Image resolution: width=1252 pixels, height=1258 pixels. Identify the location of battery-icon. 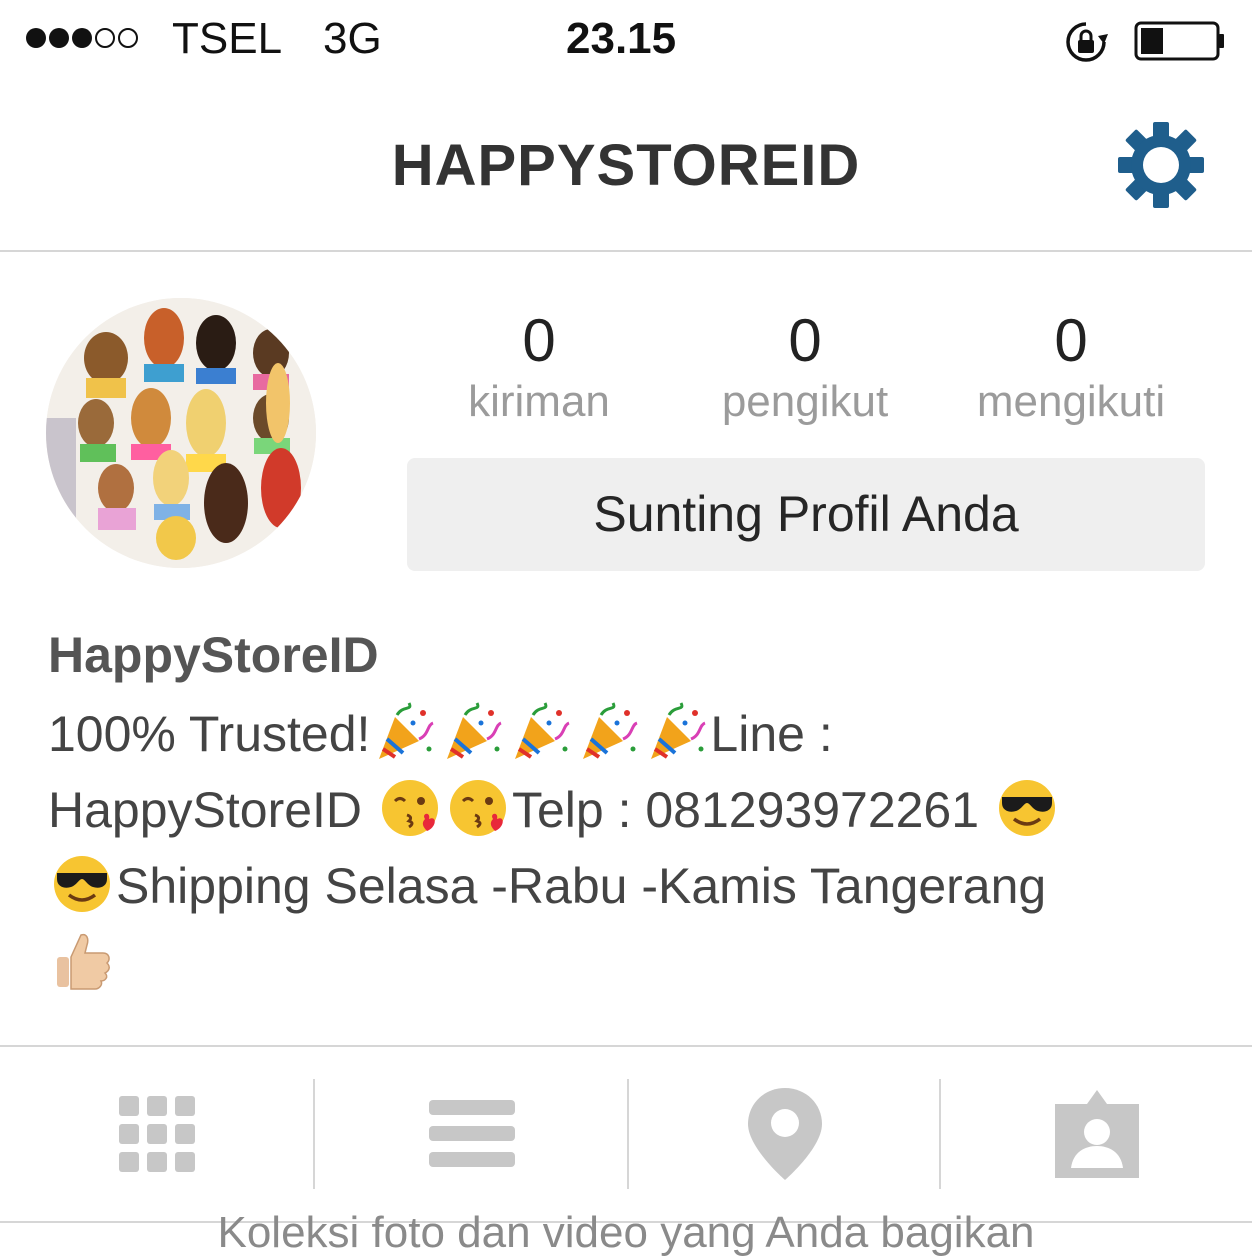
(1179, 41).